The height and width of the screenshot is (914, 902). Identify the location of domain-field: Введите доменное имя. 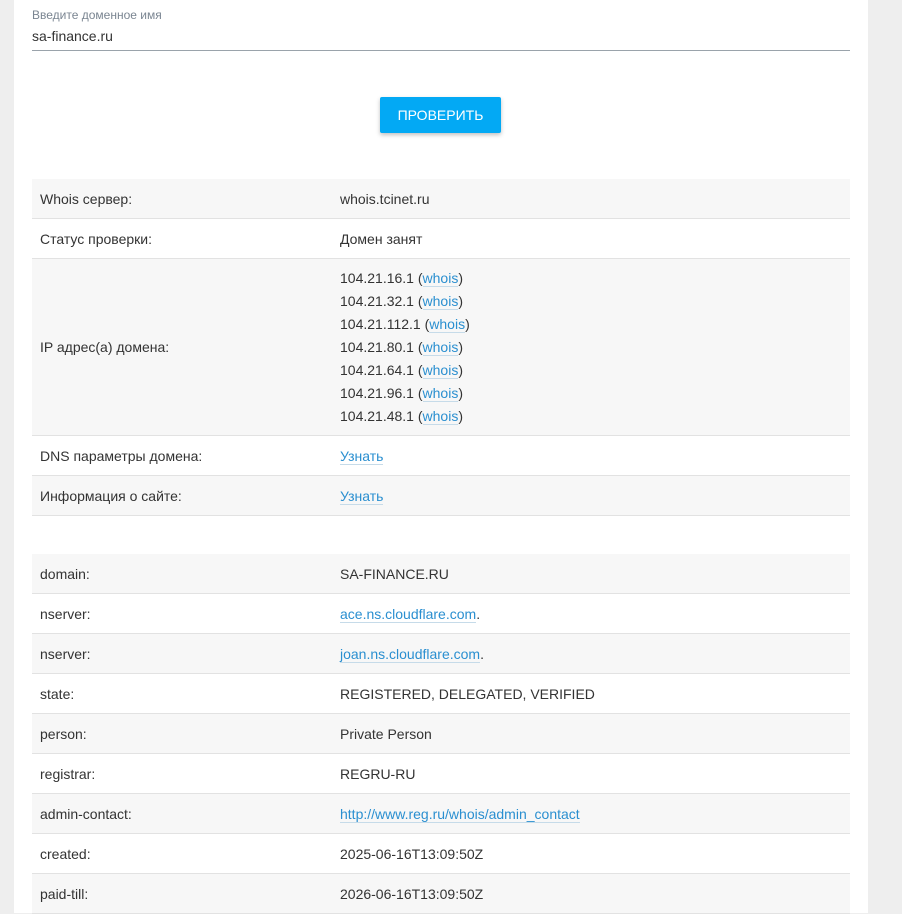
(441, 28).